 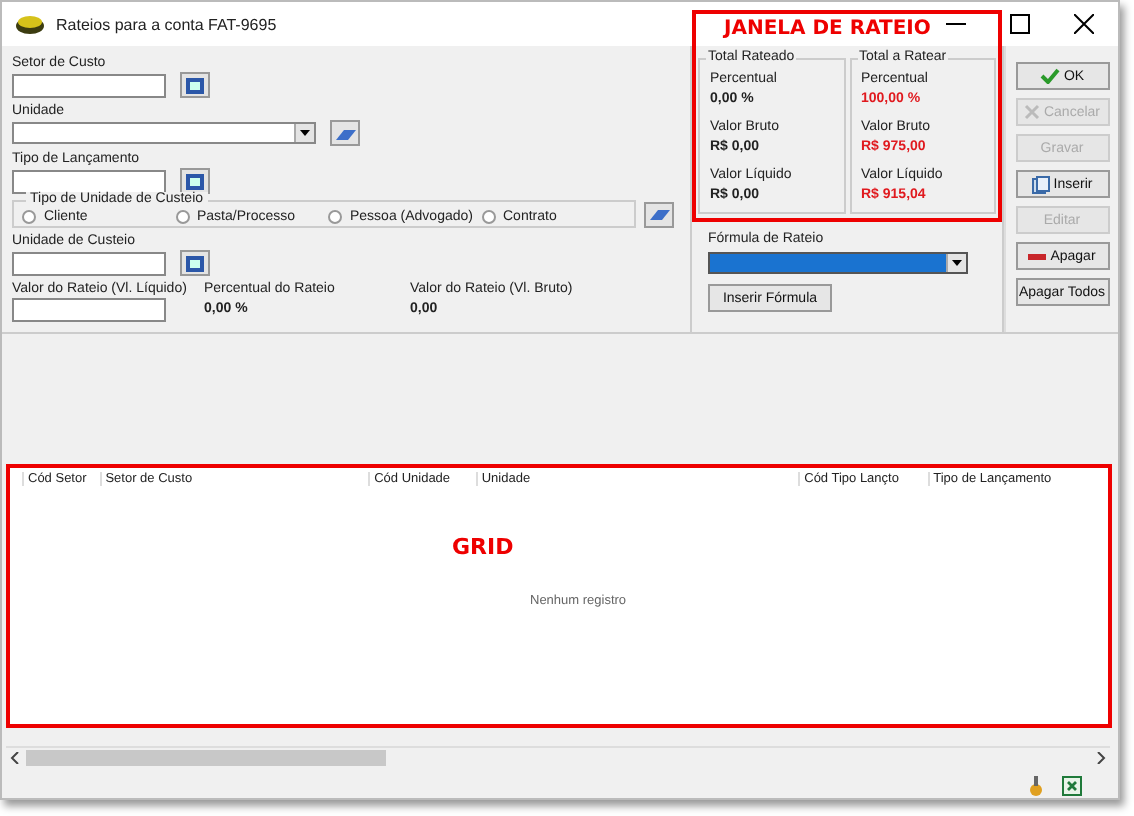 What do you see at coordinates (827, 29) in the screenshot?
I see `annotation-label: JANELA DE RATEIO` at bounding box center [827, 29].